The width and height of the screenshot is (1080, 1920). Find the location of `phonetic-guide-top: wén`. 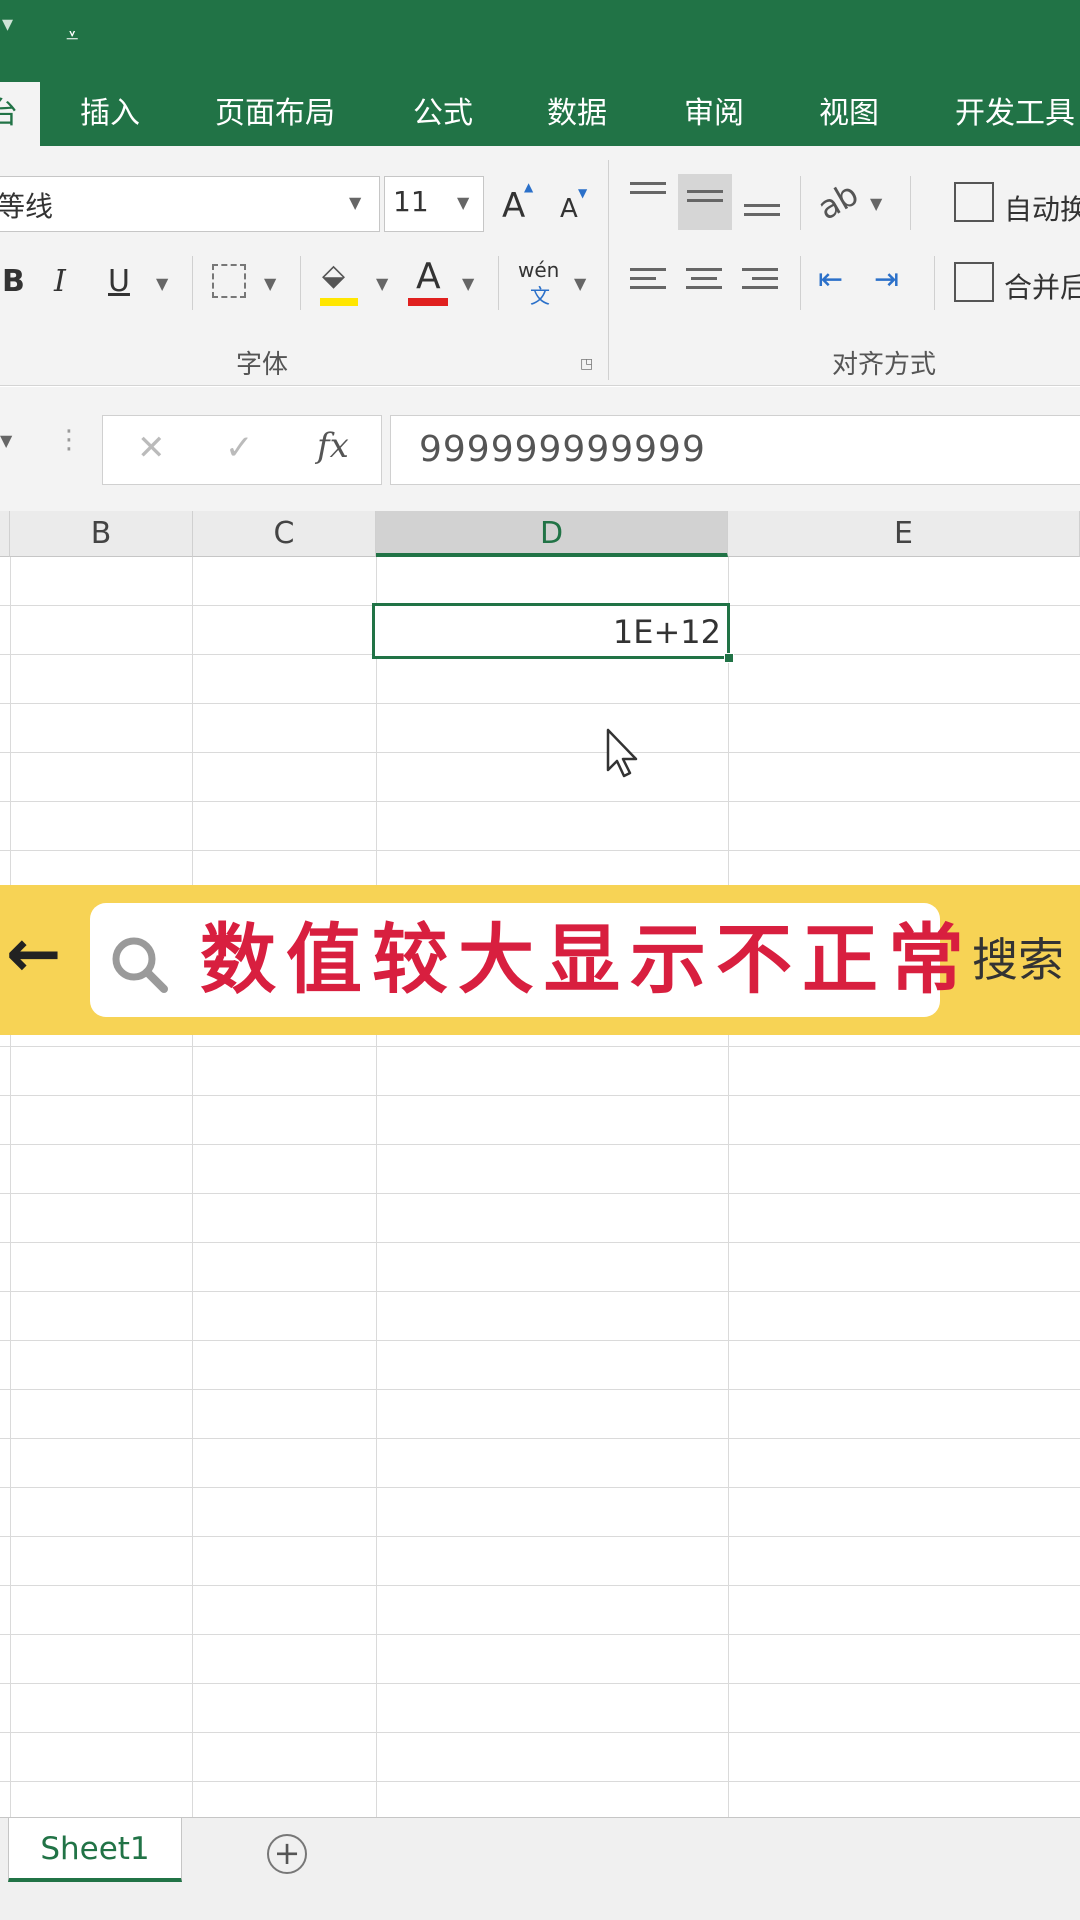

phonetic-guide-top: wén is located at coordinates (538, 270).